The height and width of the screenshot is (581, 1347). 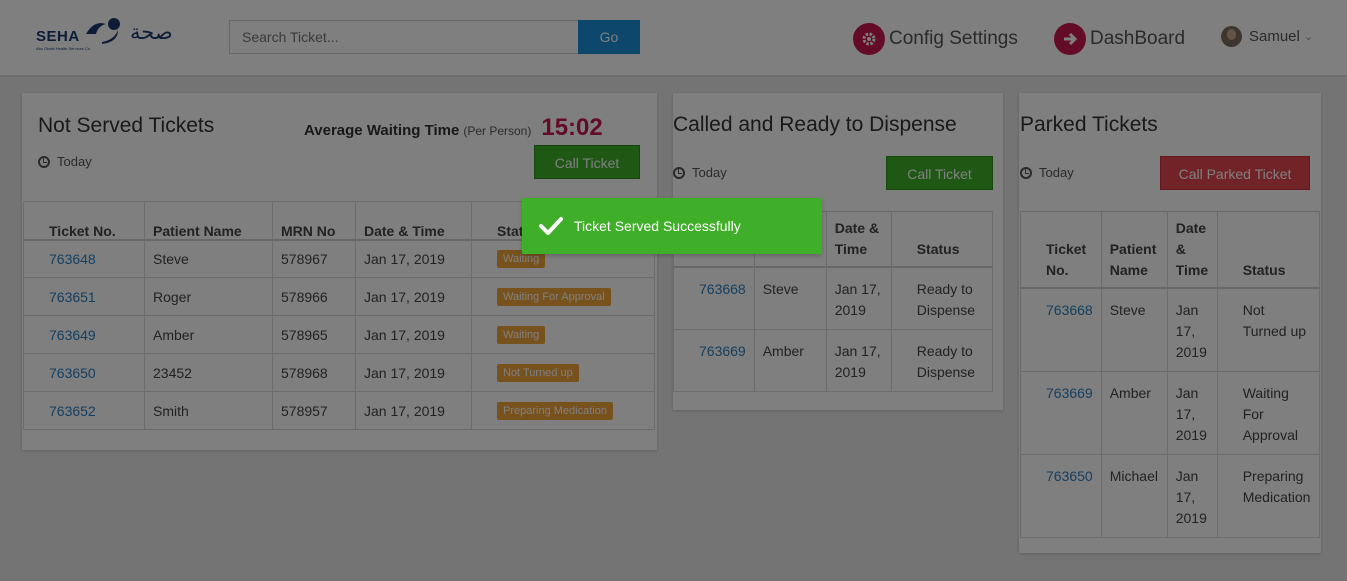 What do you see at coordinates (551, 226) in the screenshot?
I see `checkmark-icon` at bounding box center [551, 226].